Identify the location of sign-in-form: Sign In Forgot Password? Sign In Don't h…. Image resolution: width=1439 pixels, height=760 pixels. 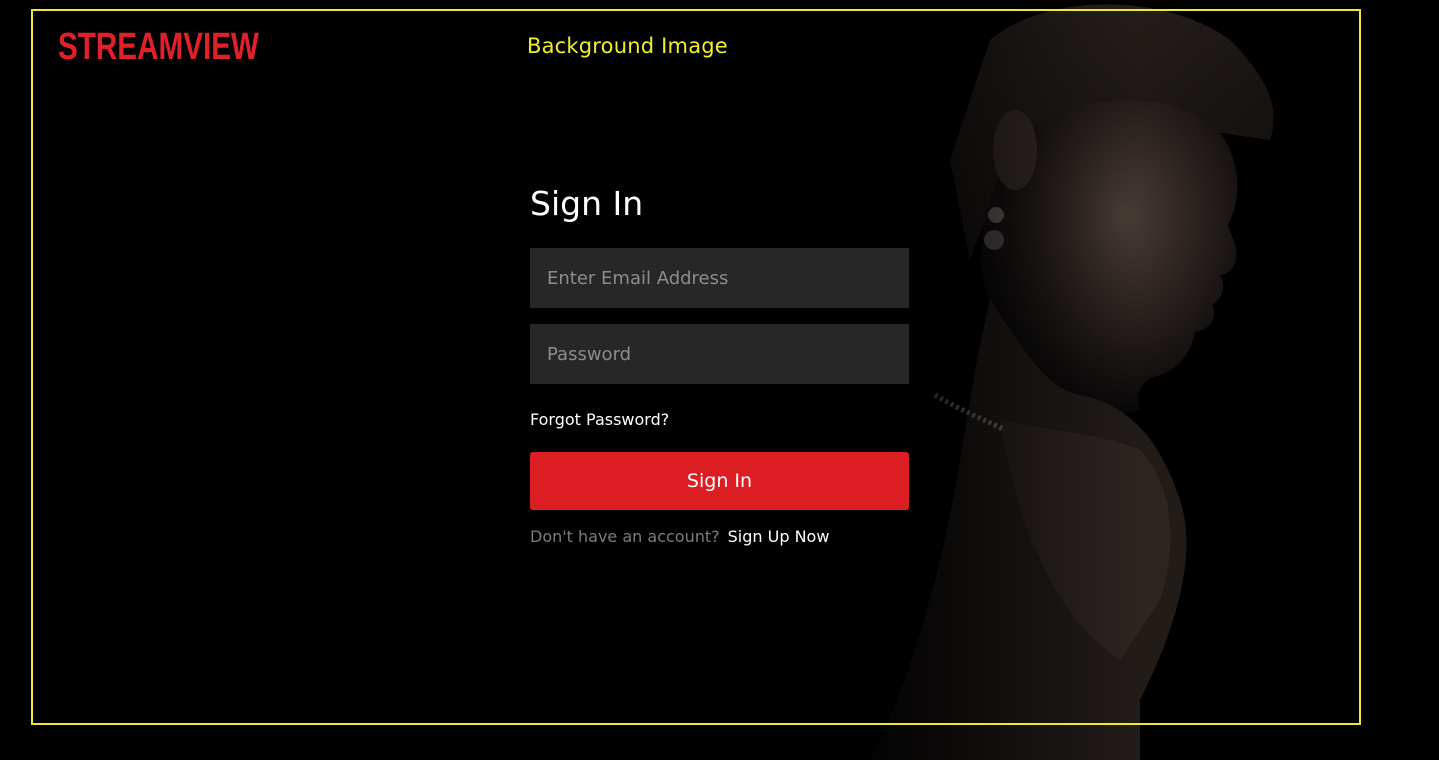
(719, 363).